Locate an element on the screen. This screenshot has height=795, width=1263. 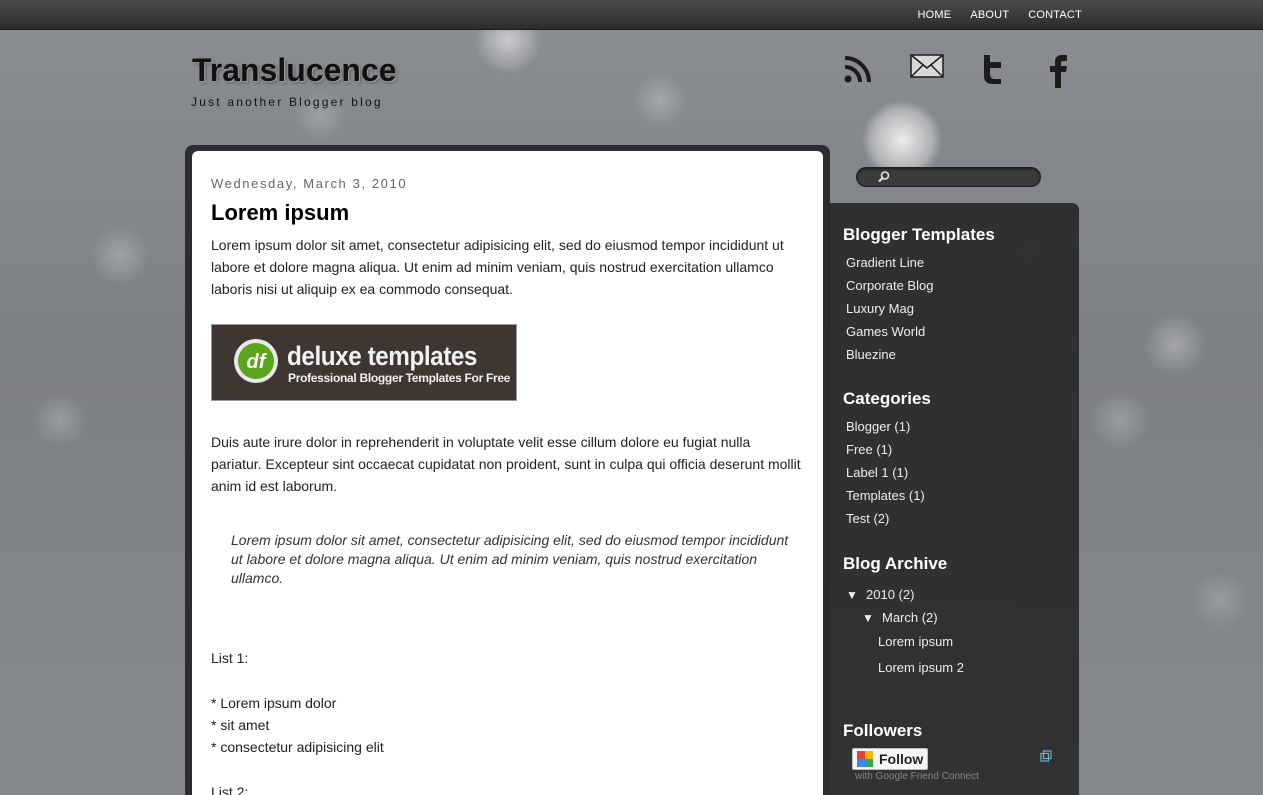
post-date: Wednesday, March 3, 2010 is located at coordinates (309, 183).